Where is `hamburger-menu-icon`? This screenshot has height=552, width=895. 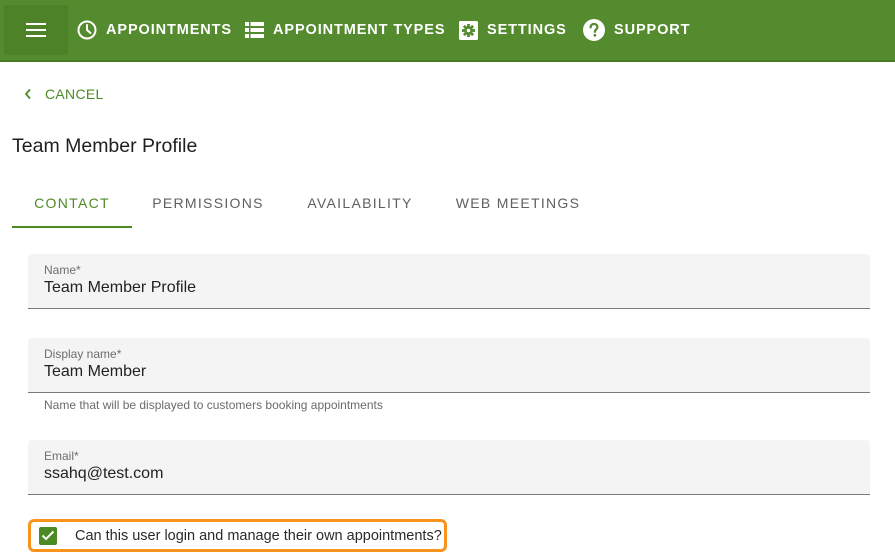 hamburger-menu-icon is located at coordinates (36, 30).